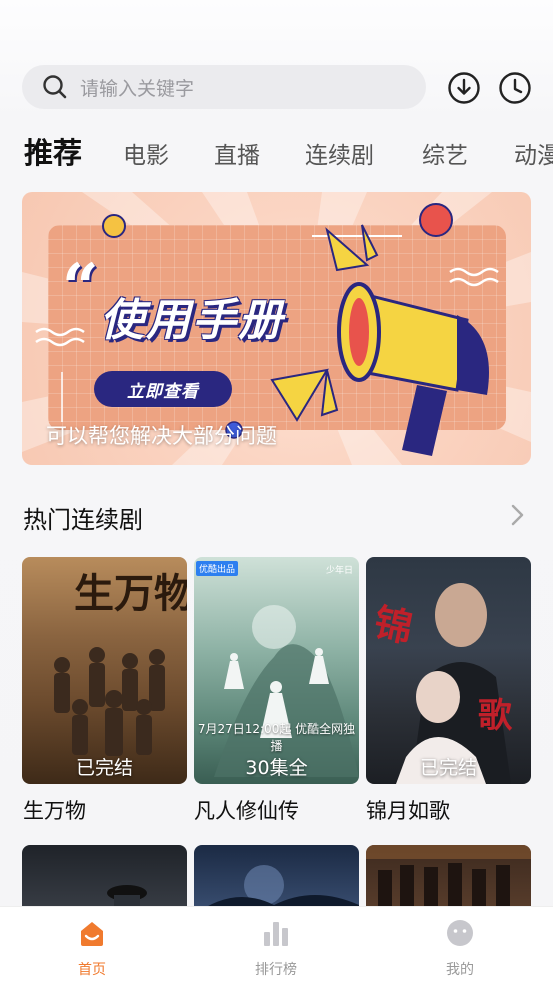 The image size is (553, 984). What do you see at coordinates (120, 663) in the screenshot?
I see `poster-art: 生万物` at bounding box center [120, 663].